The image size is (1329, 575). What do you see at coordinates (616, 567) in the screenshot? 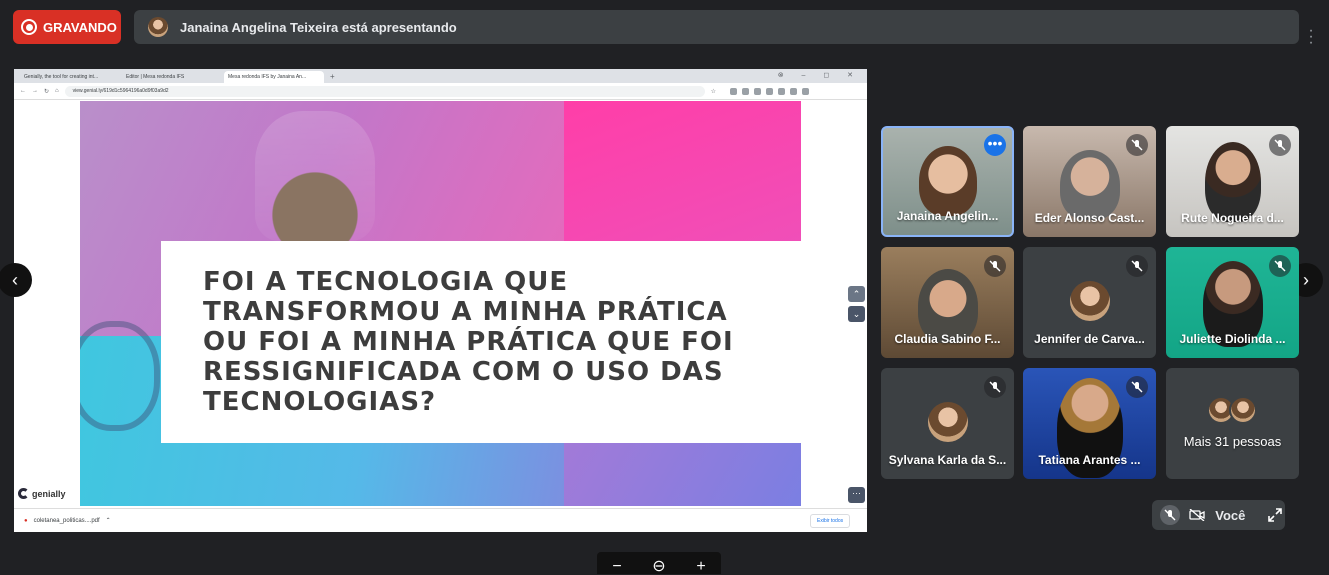
I see `zoom-out-button: −` at bounding box center [616, 567].